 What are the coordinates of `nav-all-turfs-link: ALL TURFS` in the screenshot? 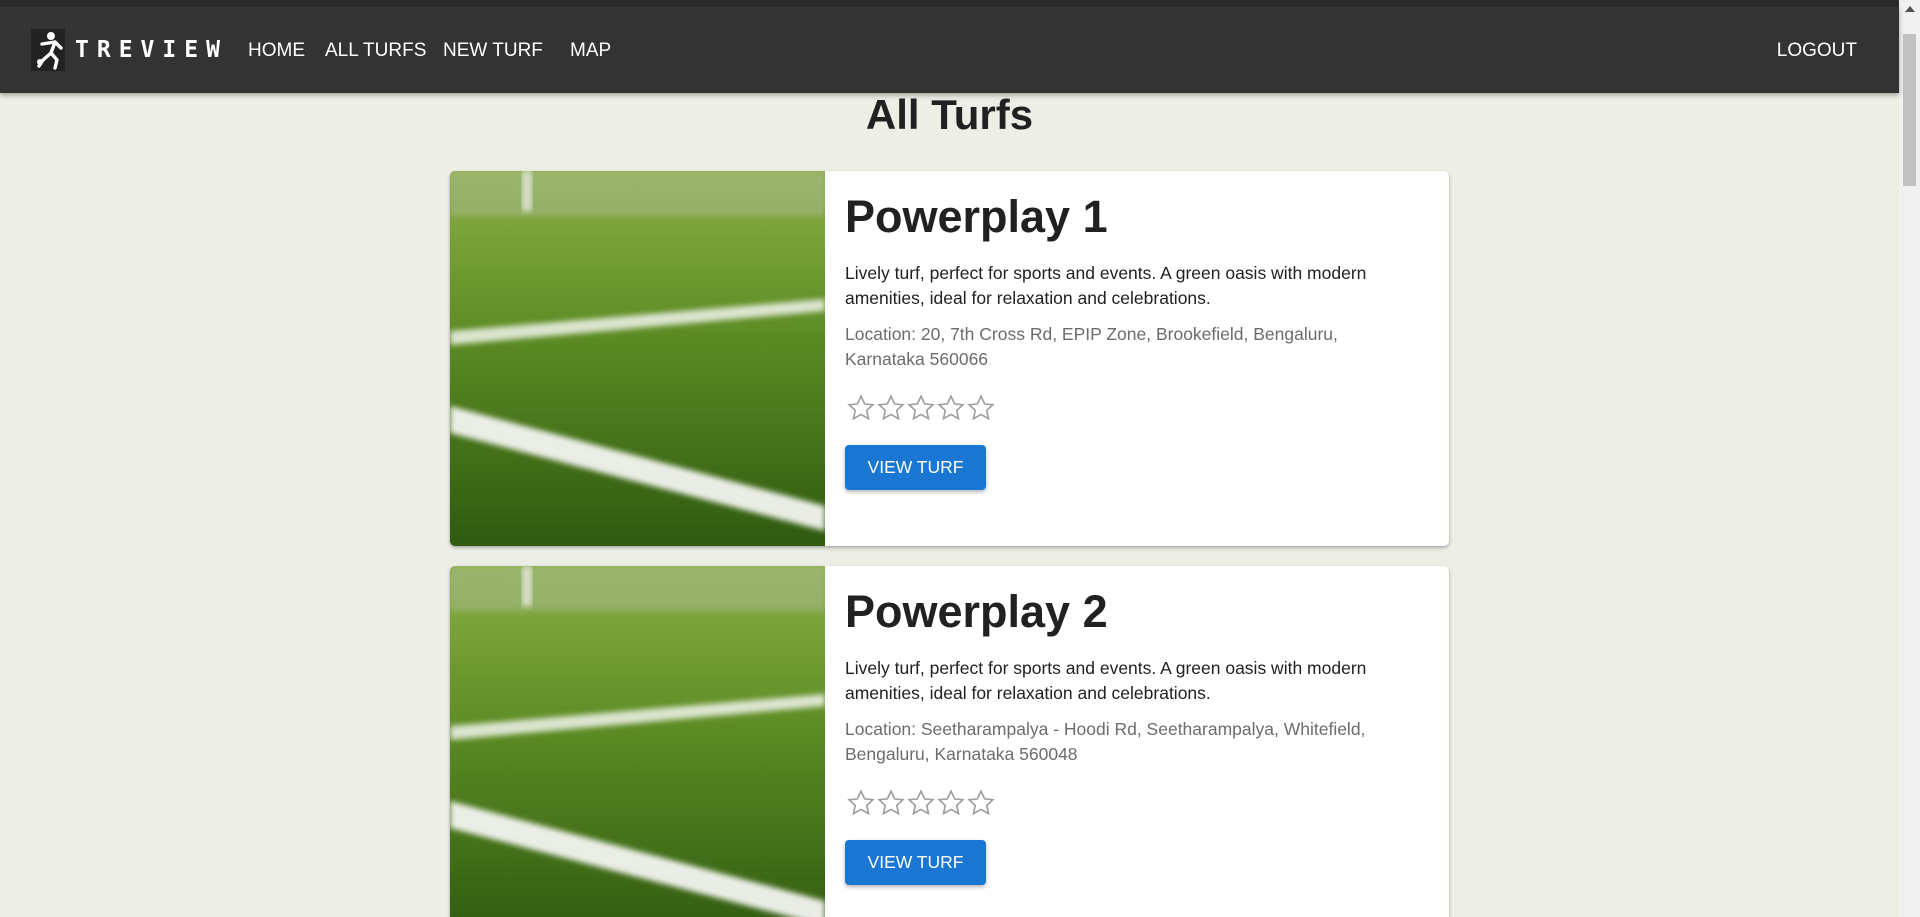 It's located at (375, 51).